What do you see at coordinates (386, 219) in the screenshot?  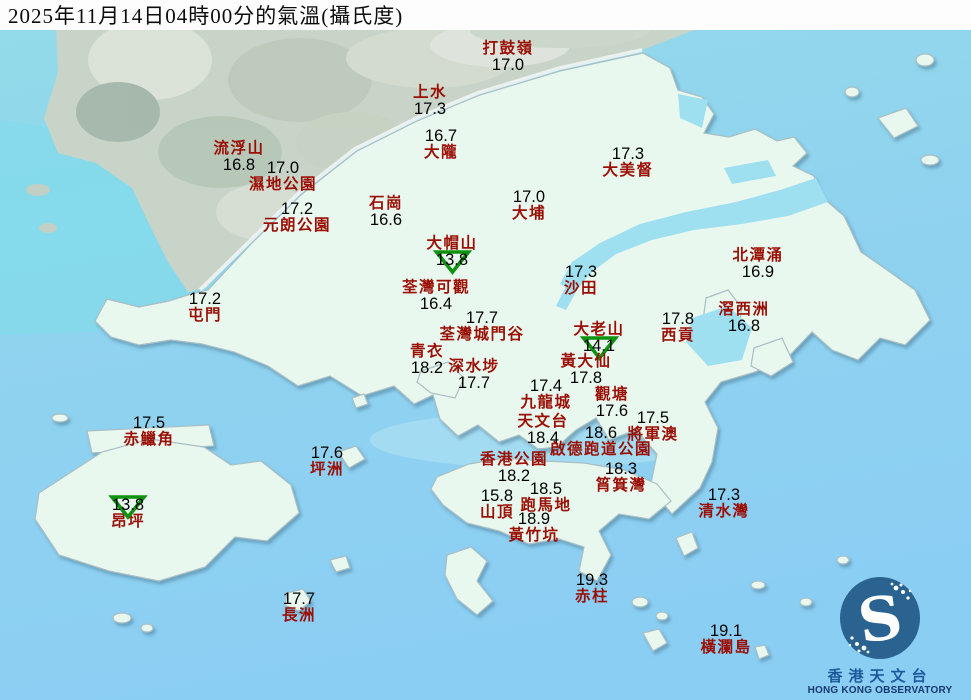 I see `station-temperature: 16.6` at bounding box center [386, 219].